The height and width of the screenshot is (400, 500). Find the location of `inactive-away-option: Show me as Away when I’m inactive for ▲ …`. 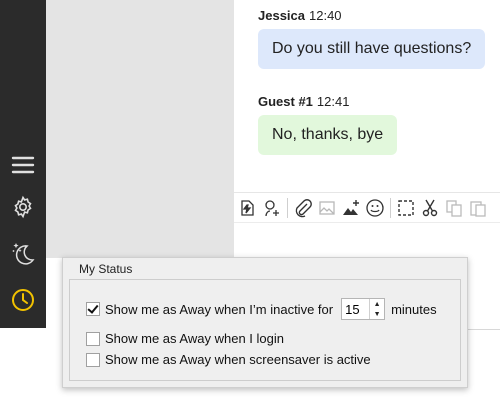

inactive-away-option: Show me as Away when I’m inactive for ▲ … is located at coordinates (261, 309).